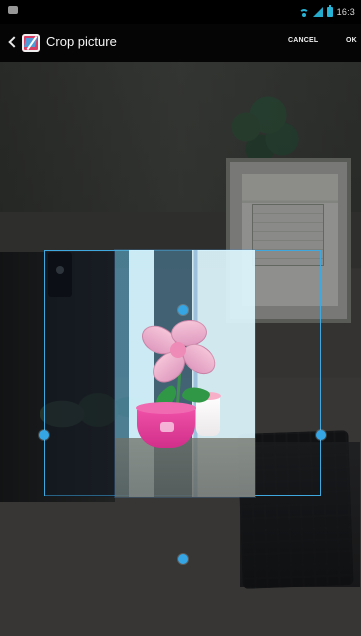  I want to click on battery-icon, so click(329, 11).